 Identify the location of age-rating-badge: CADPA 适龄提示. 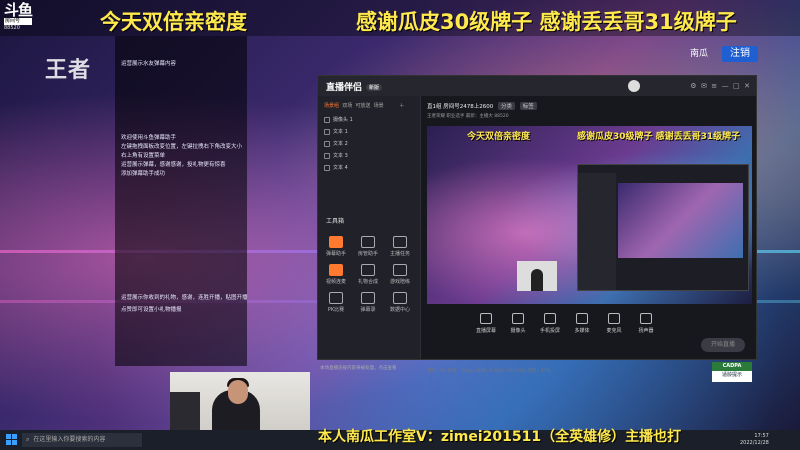
(732, 372).